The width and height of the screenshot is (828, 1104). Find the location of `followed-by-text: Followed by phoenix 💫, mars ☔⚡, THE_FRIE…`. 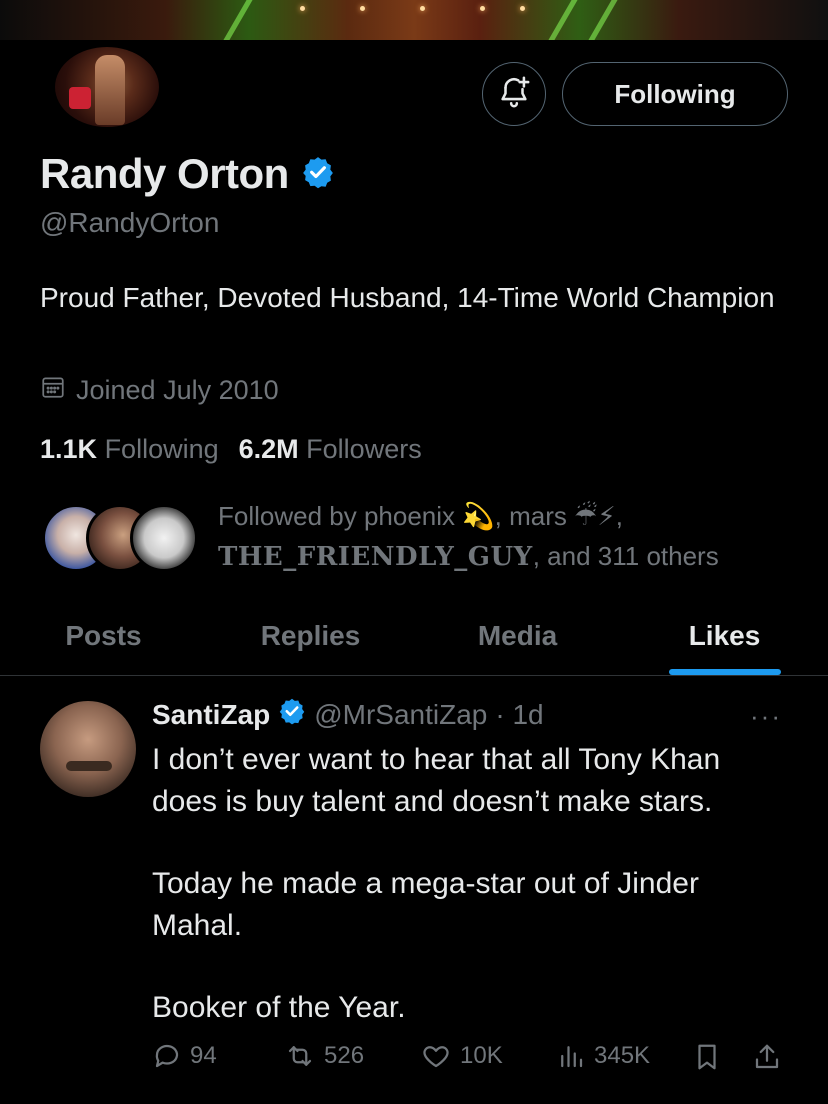

followed-by-text: Followed by phoenix 💫, mars ☔⚡, THE_FRIE… is located at coordinates (518, 536).